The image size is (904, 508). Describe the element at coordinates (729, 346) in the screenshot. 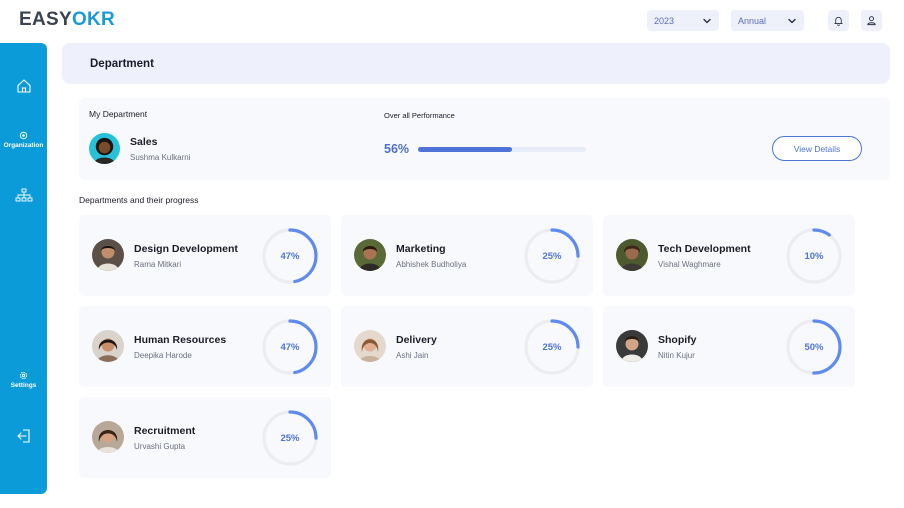

I see `department-card: Shopify Nitin Kujur 50%` at that location.